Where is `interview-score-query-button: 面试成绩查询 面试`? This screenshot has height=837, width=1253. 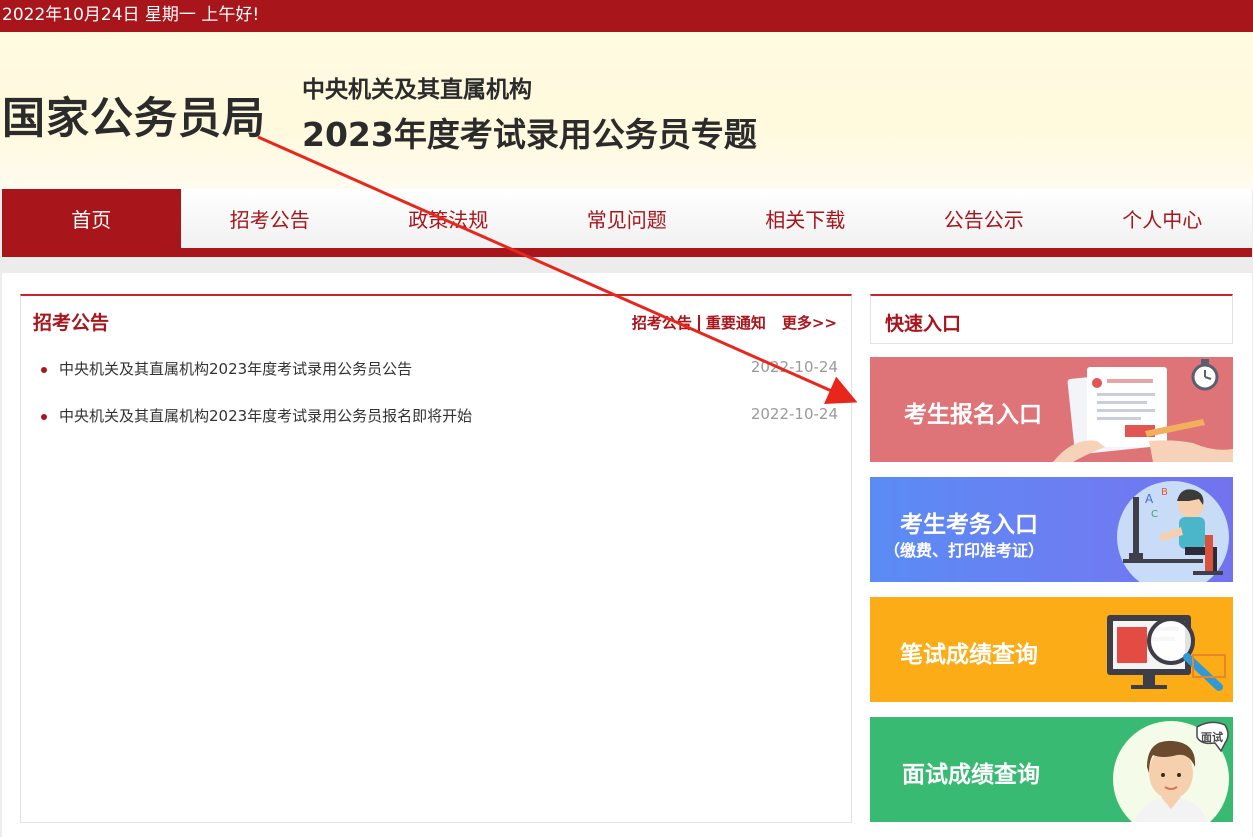 interview-score-query-button: 面试成绩查询 面试 is located at coordinates (1051, 769).